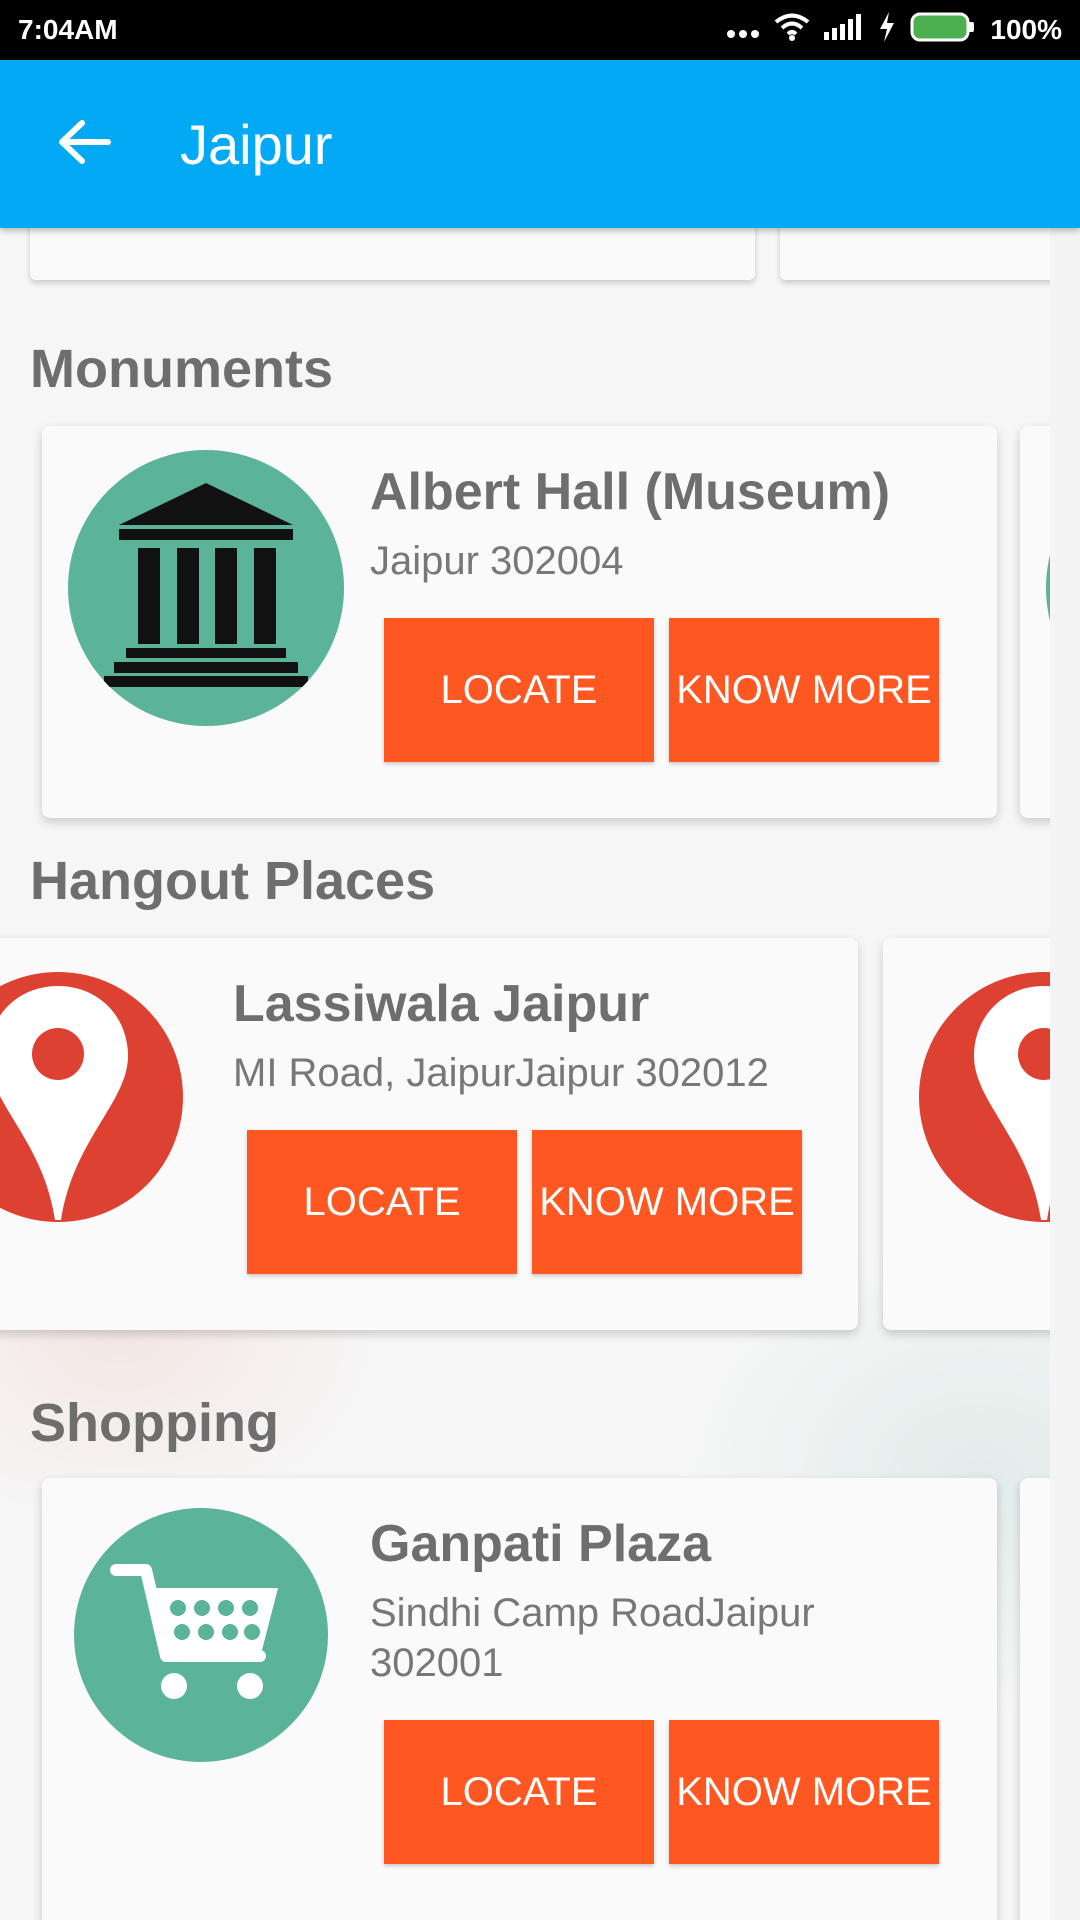 This screenshot has width=1080, height=1920. I want to click on status-bar: 7:04AM 100%, so click(540, 30).